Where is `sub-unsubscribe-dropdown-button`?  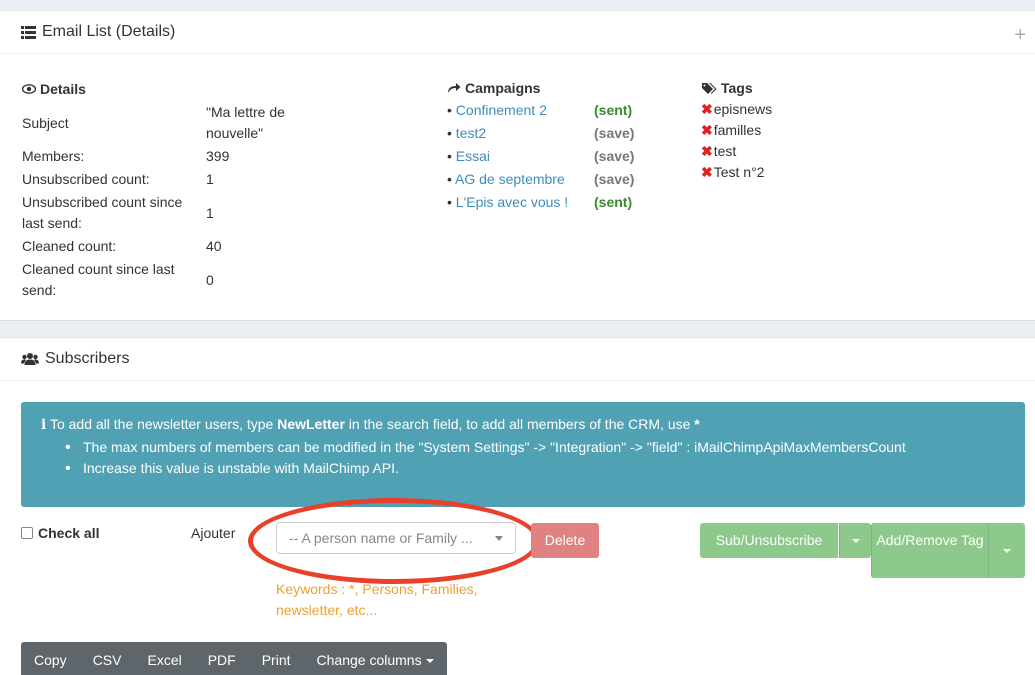
sub-unsubscribe-dropdown-button is located at coordinates (855, 540).